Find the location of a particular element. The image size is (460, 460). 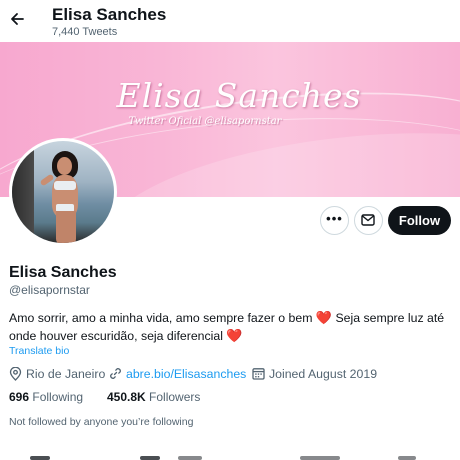

follow-button: Follow is located at coordinates (419, 220).